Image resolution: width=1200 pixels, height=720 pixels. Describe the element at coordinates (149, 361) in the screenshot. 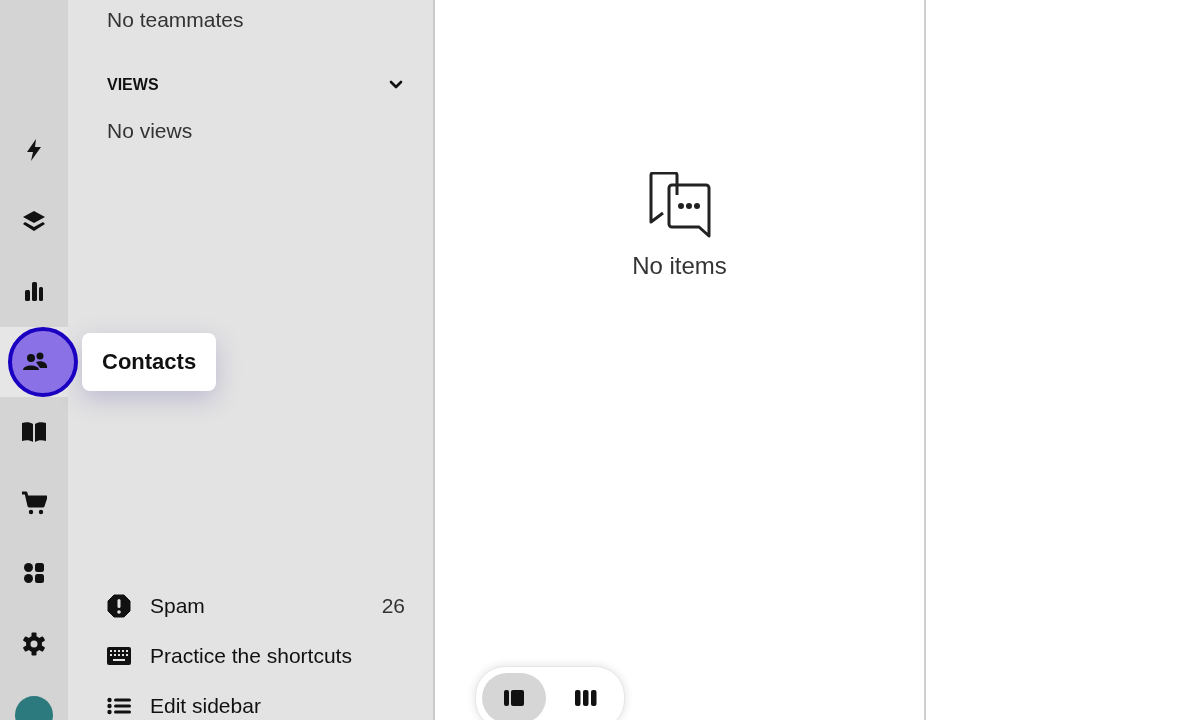

I see `tooltip: Contacts` at that location.